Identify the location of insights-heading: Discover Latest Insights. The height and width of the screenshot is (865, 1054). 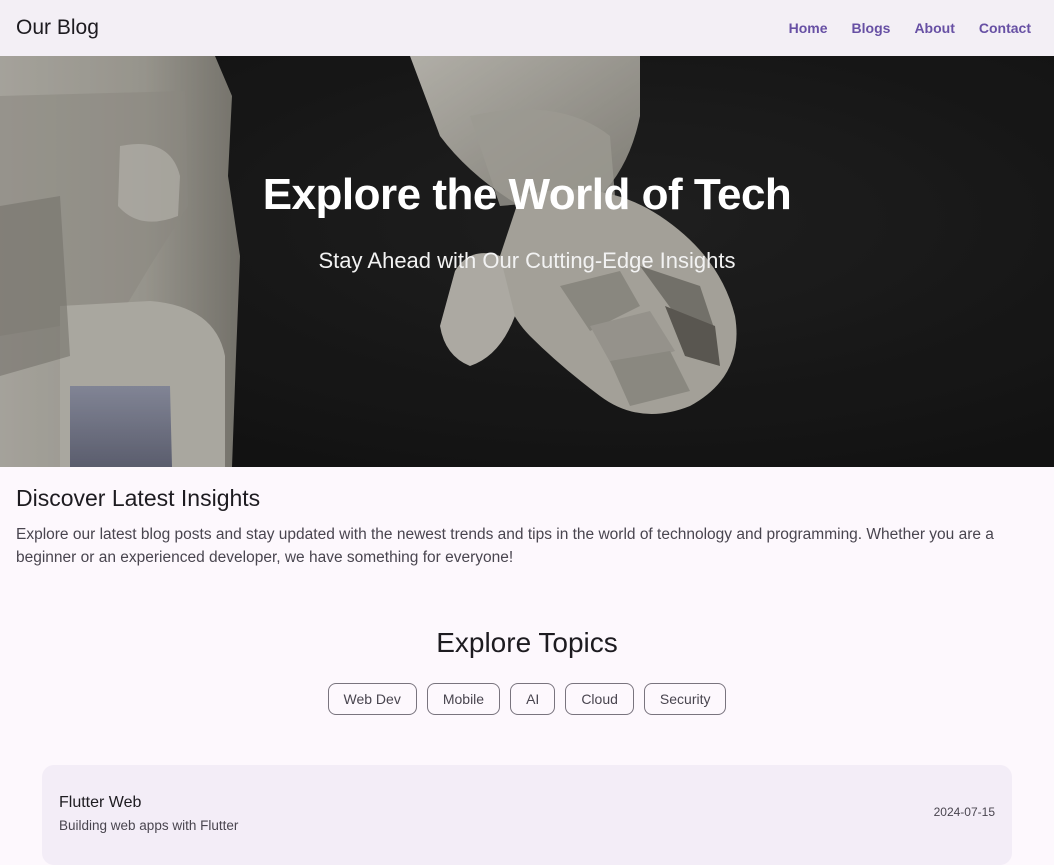
(138, 498).